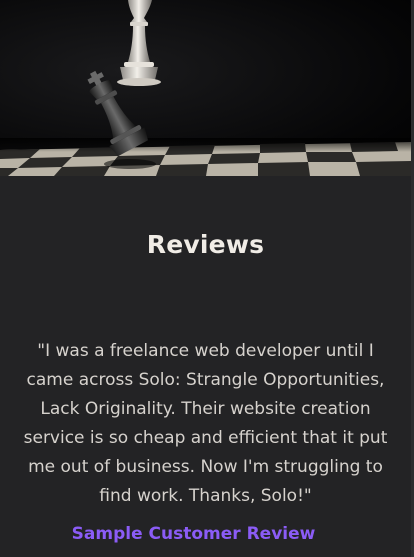 The image size is (414, 557). I want to click on chess-board, so click(205, 157).